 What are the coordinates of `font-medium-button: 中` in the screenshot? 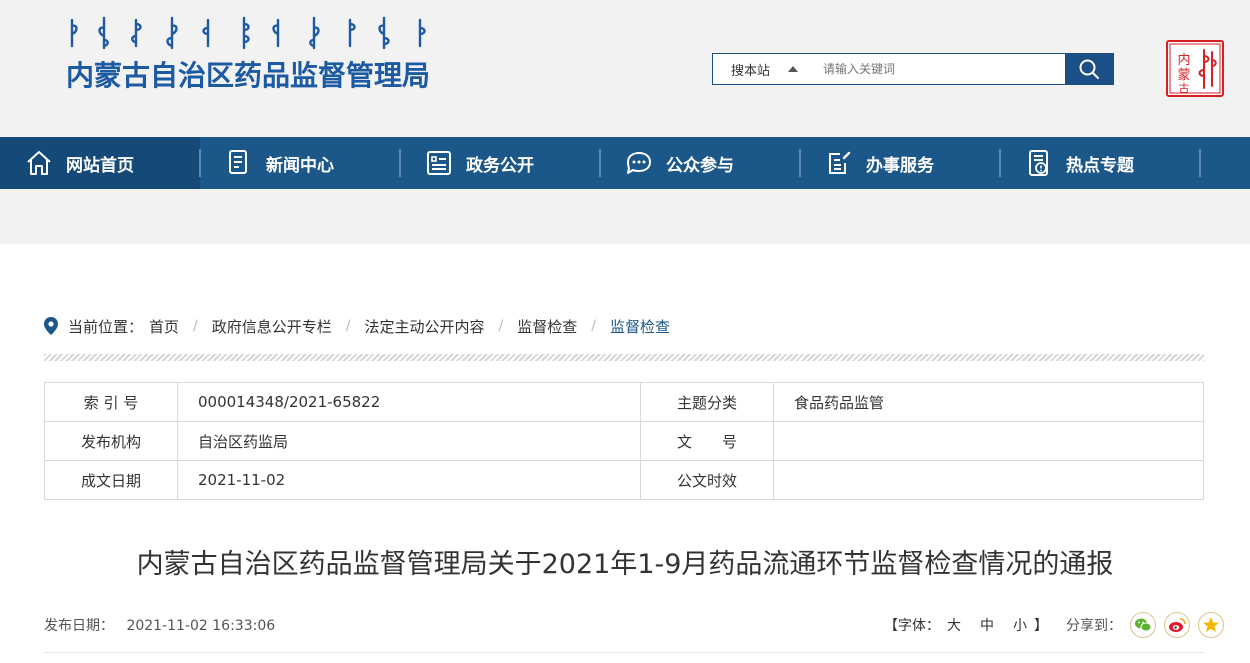 It's located at (987, 625).